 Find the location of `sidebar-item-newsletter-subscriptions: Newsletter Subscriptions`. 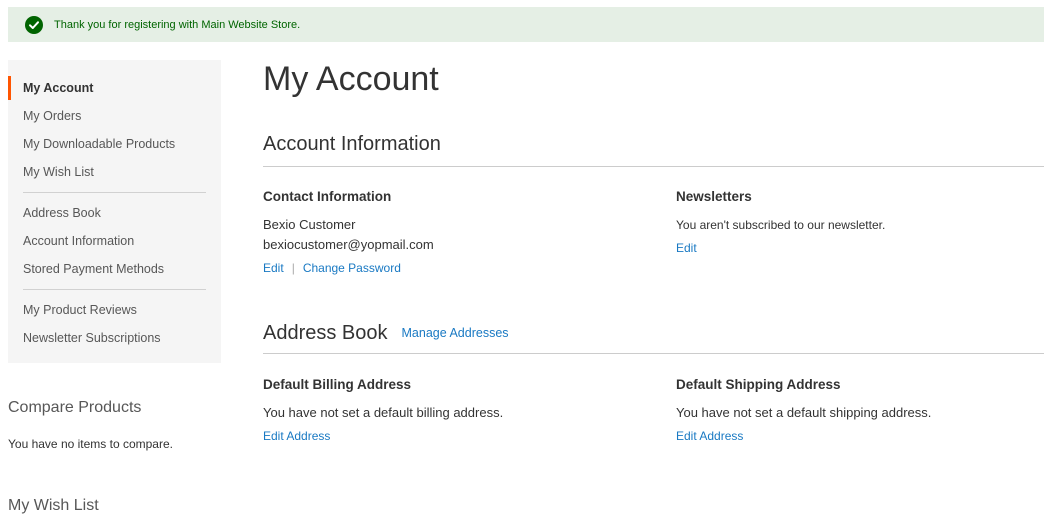

sidebar-item-newsletter-subscriptions: Newsletter Subscriptions is located at coordinates (114, 338).